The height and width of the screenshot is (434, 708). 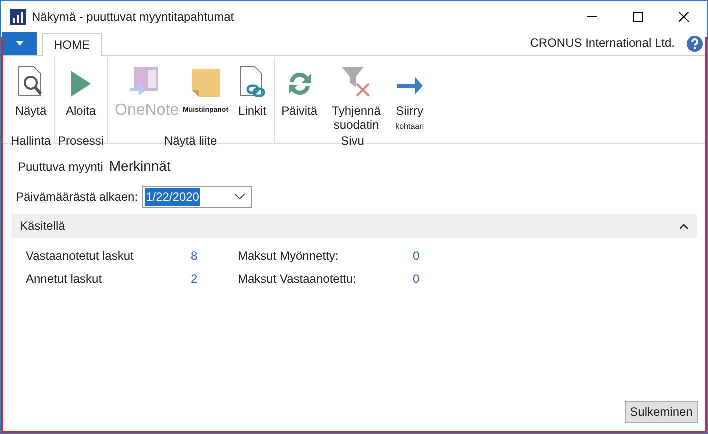 I want to click on ribbon-button: Näytä, so click(x=31, y=96).